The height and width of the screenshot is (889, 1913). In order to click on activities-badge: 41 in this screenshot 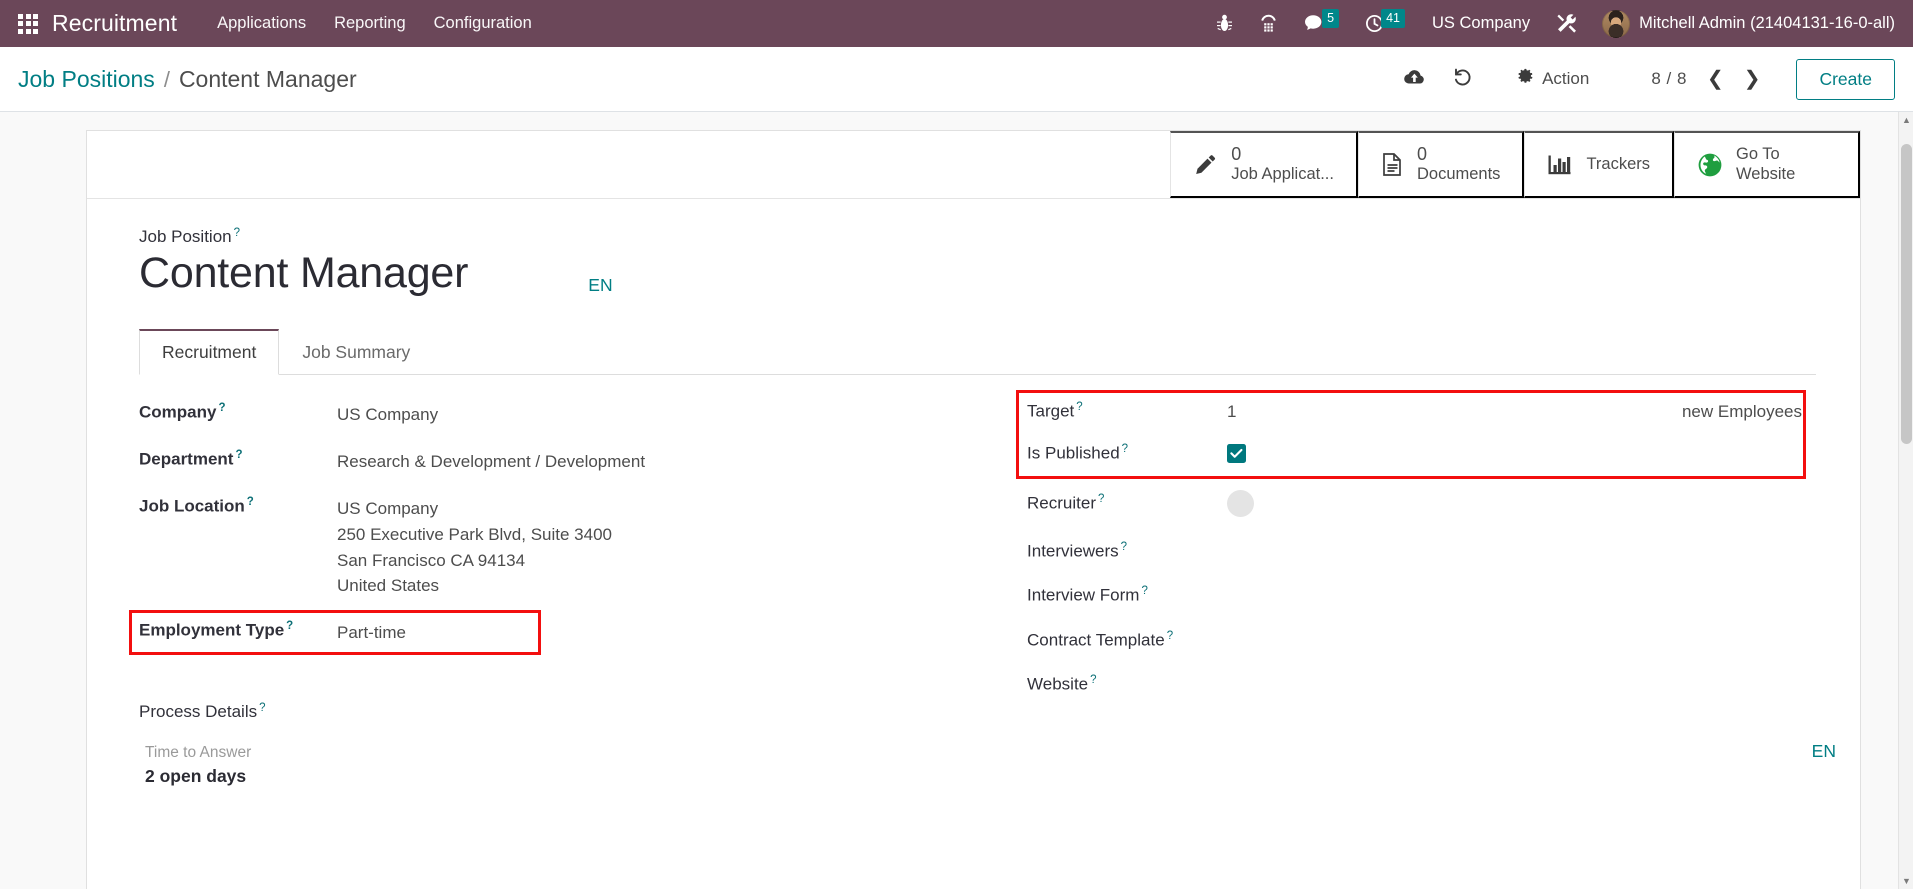, I will do `click(1393, 18)`.